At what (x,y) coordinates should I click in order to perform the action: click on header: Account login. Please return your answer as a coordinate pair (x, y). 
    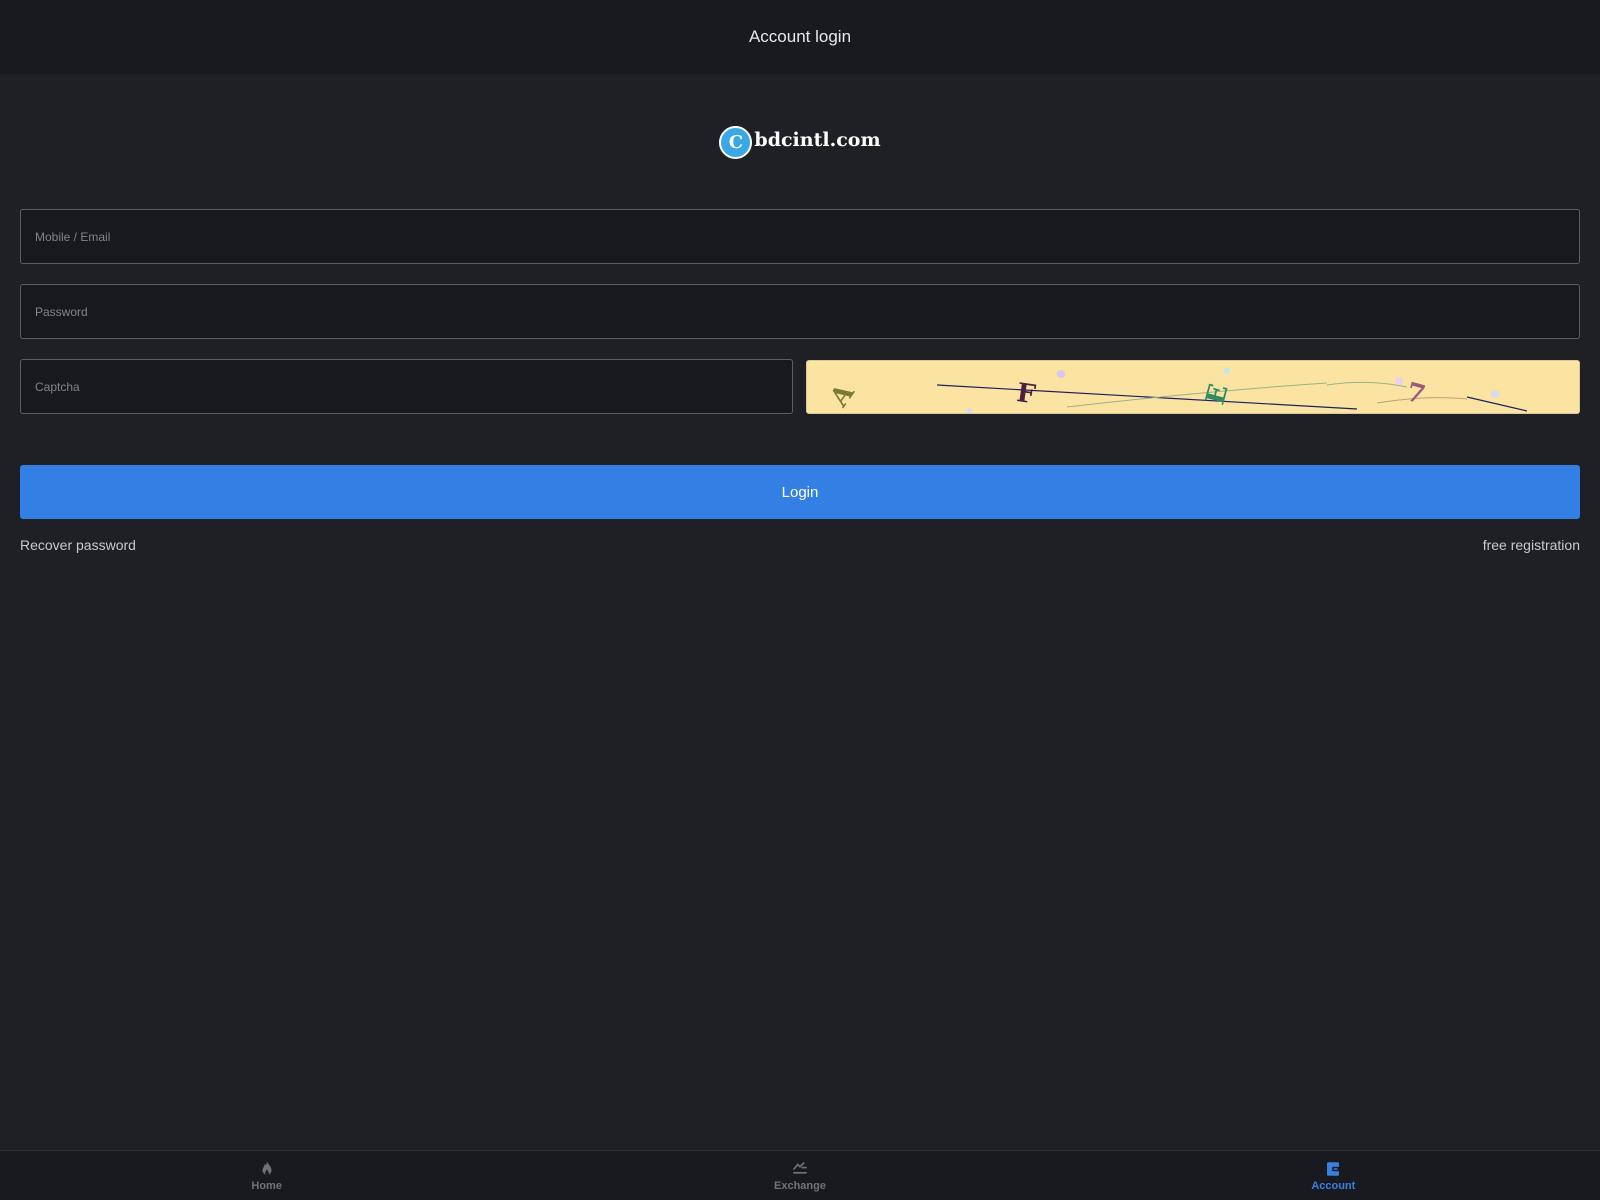
    Looking at the image, I should click on (800, 37).